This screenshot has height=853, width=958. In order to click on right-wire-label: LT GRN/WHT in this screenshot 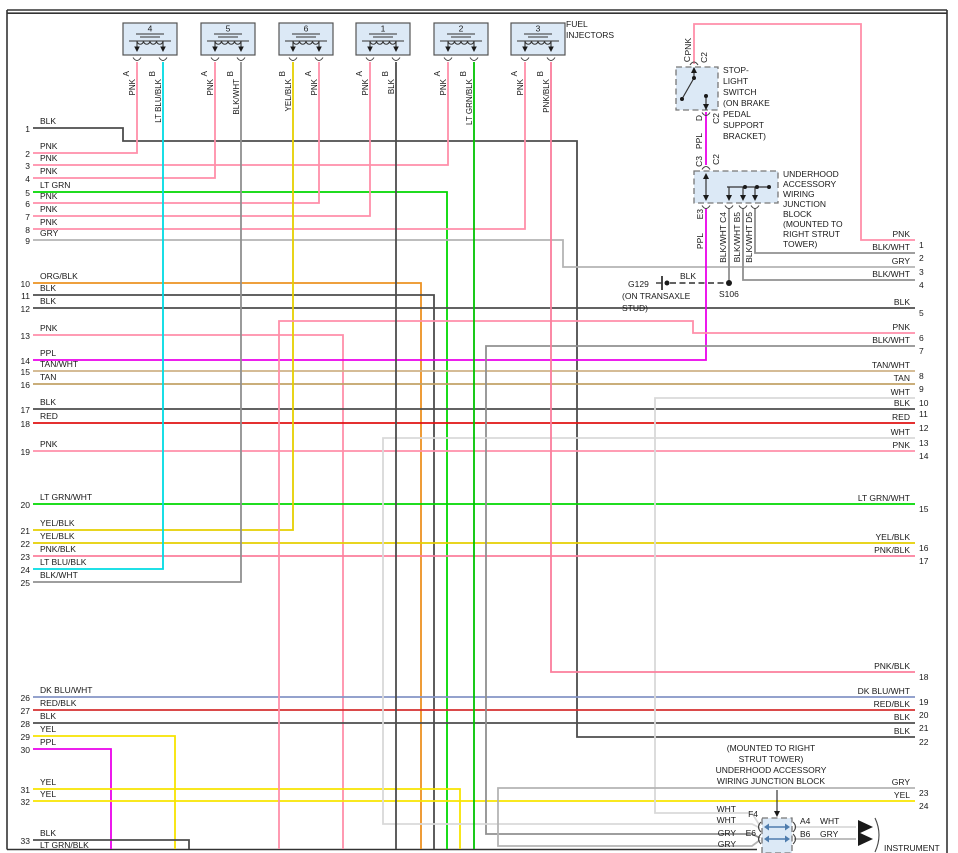, I will do `click(884, 498)`.